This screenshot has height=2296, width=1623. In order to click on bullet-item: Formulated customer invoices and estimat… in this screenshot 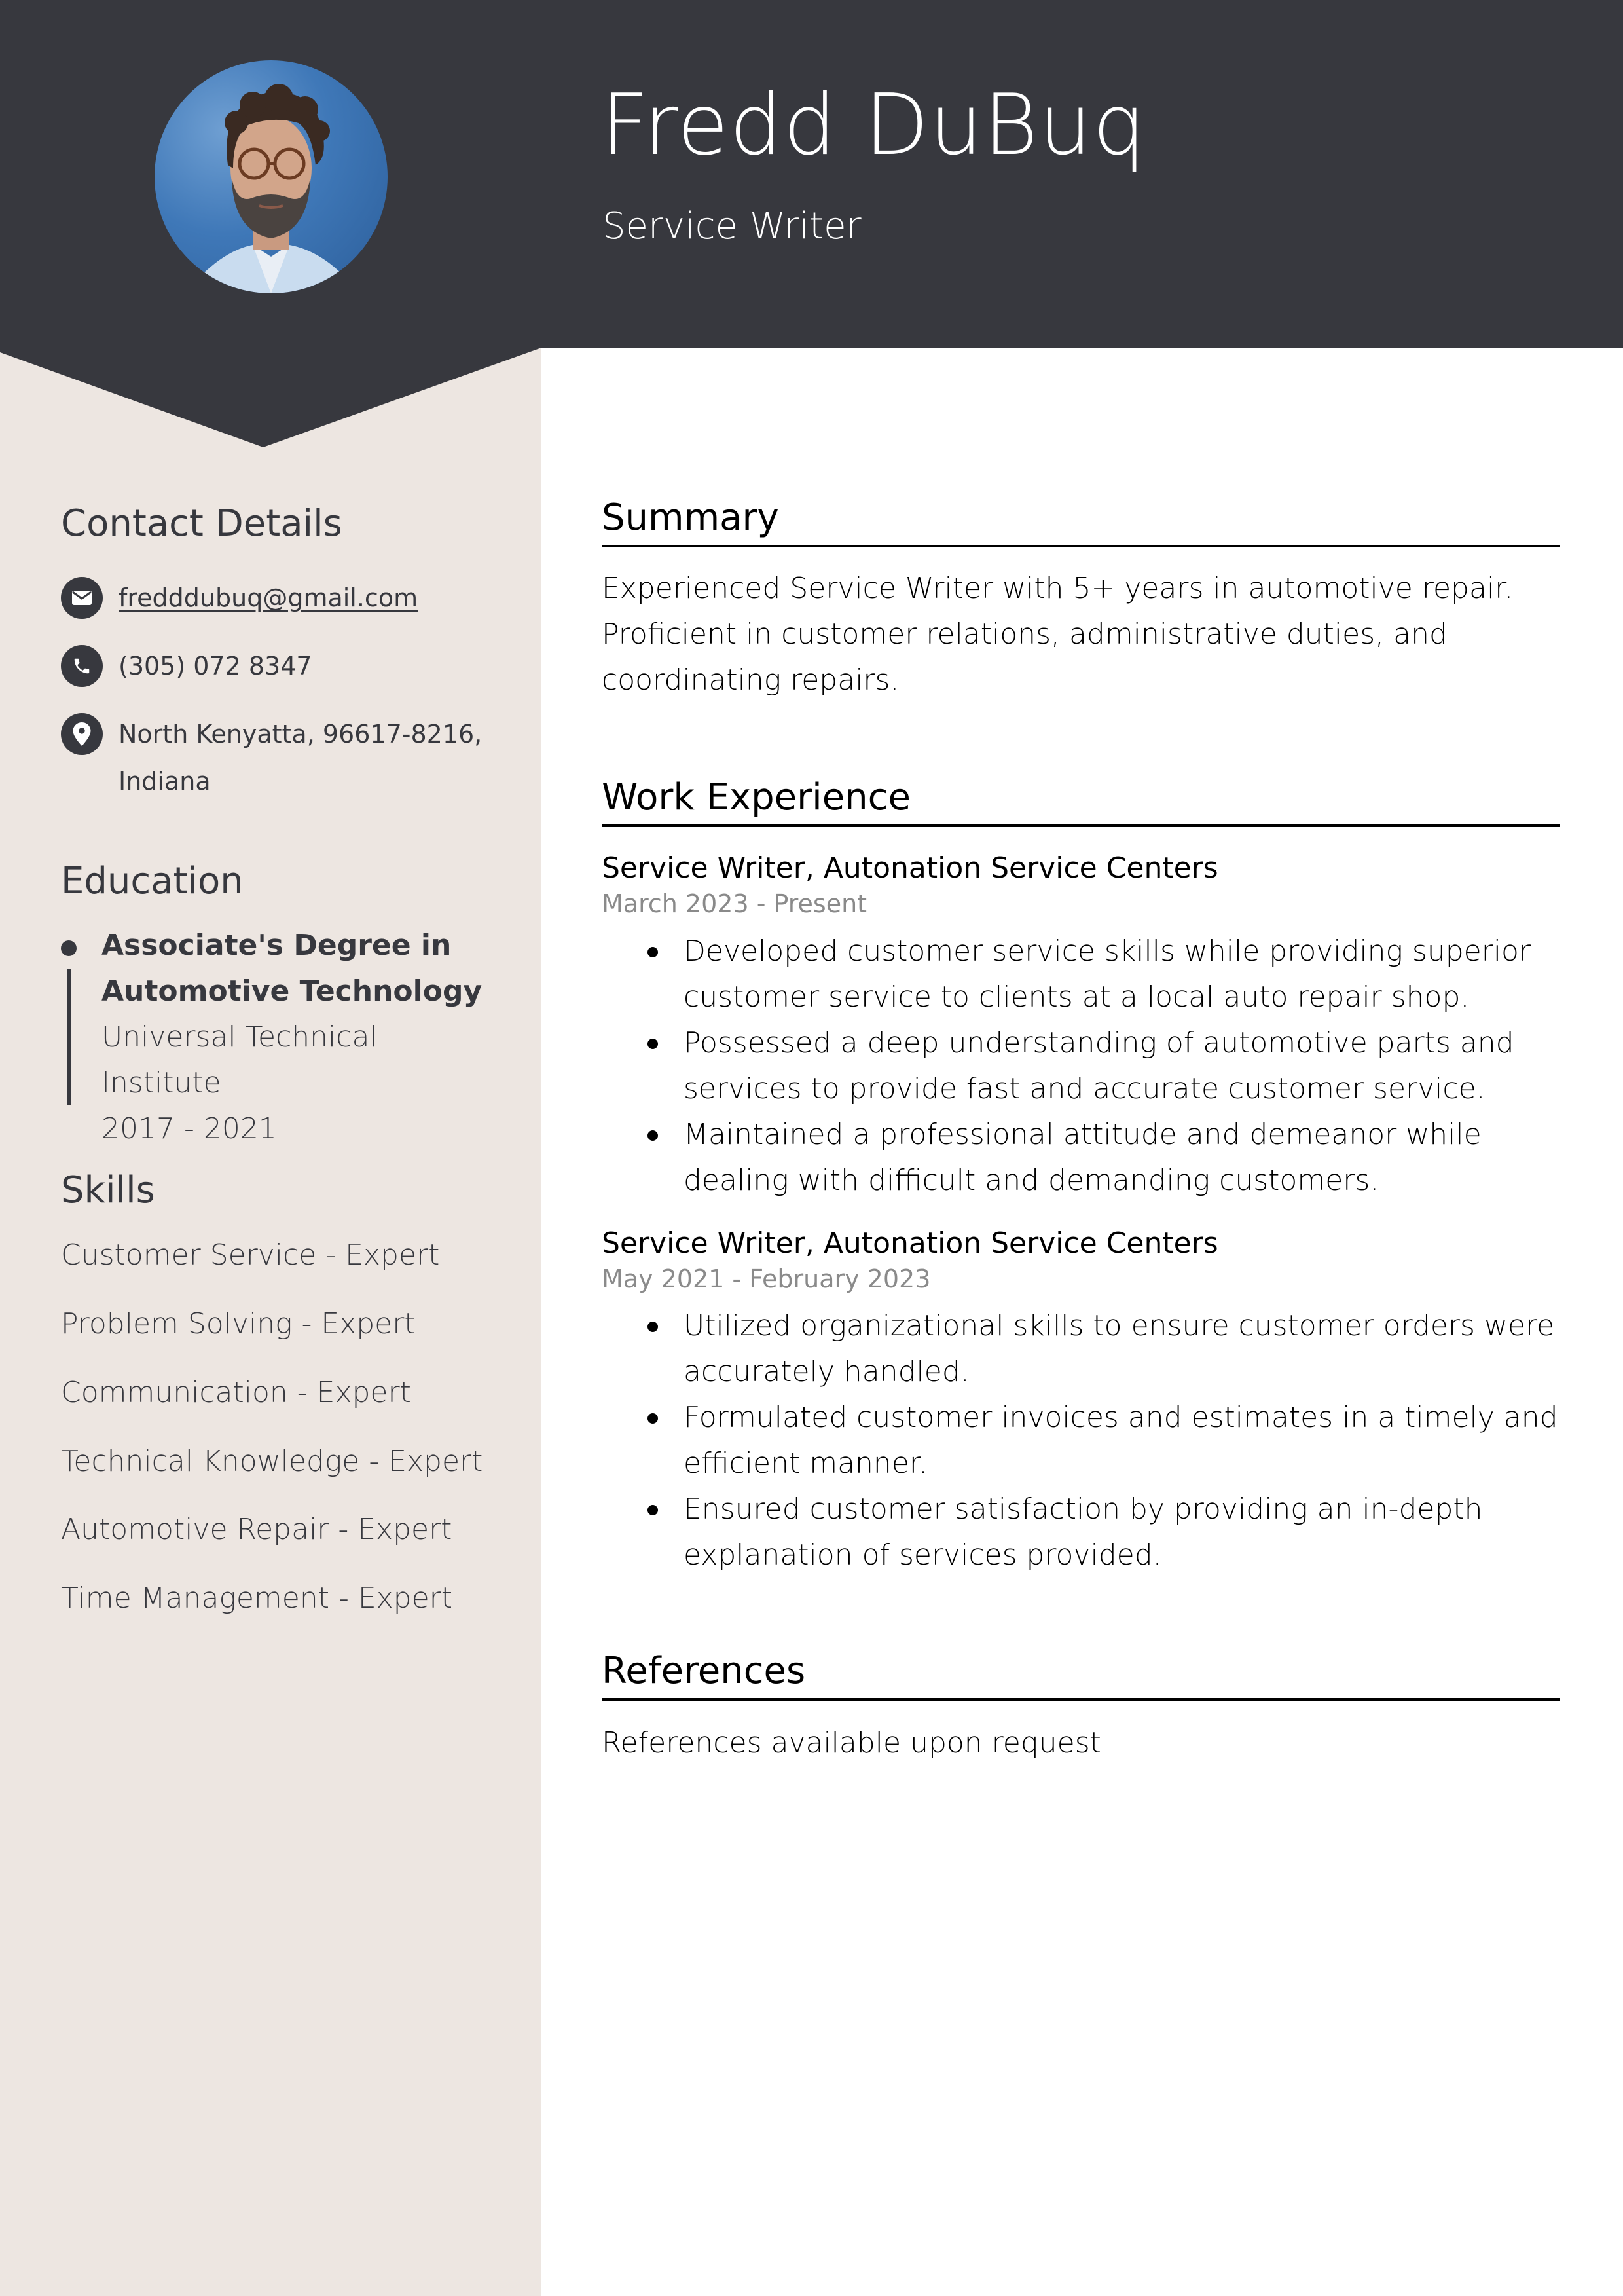, I will do `click(1081, 1441)`.